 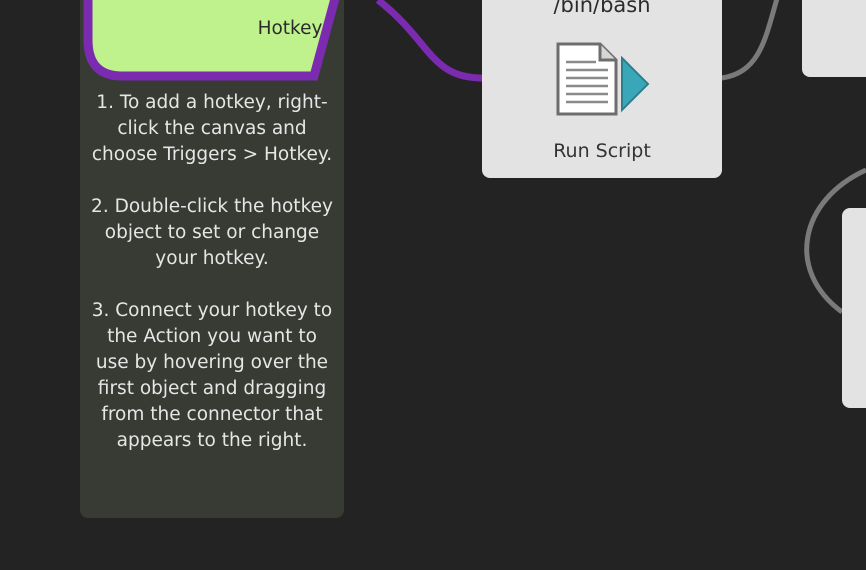 What do you see at coordinates (602, 8) in the screenshot?
I see `run-script-subtitle: /bin/bash` at bounding box center [602, 8].